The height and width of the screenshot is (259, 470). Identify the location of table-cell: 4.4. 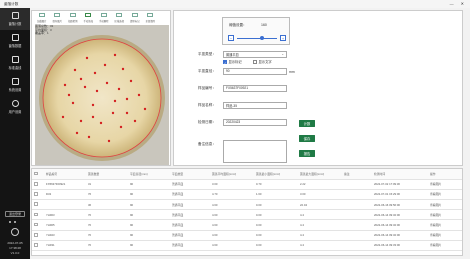
(320, 235).